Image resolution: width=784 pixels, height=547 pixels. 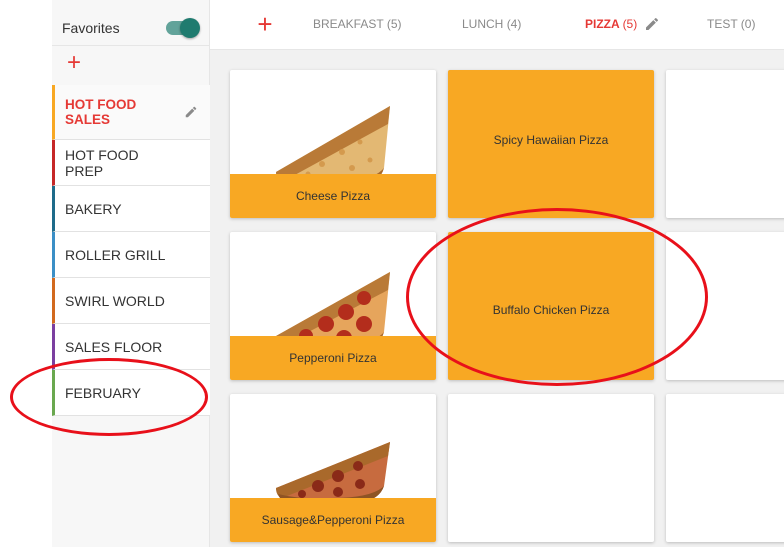 I want to click on tab-test: TEST (0), so click(x=731, y=24).